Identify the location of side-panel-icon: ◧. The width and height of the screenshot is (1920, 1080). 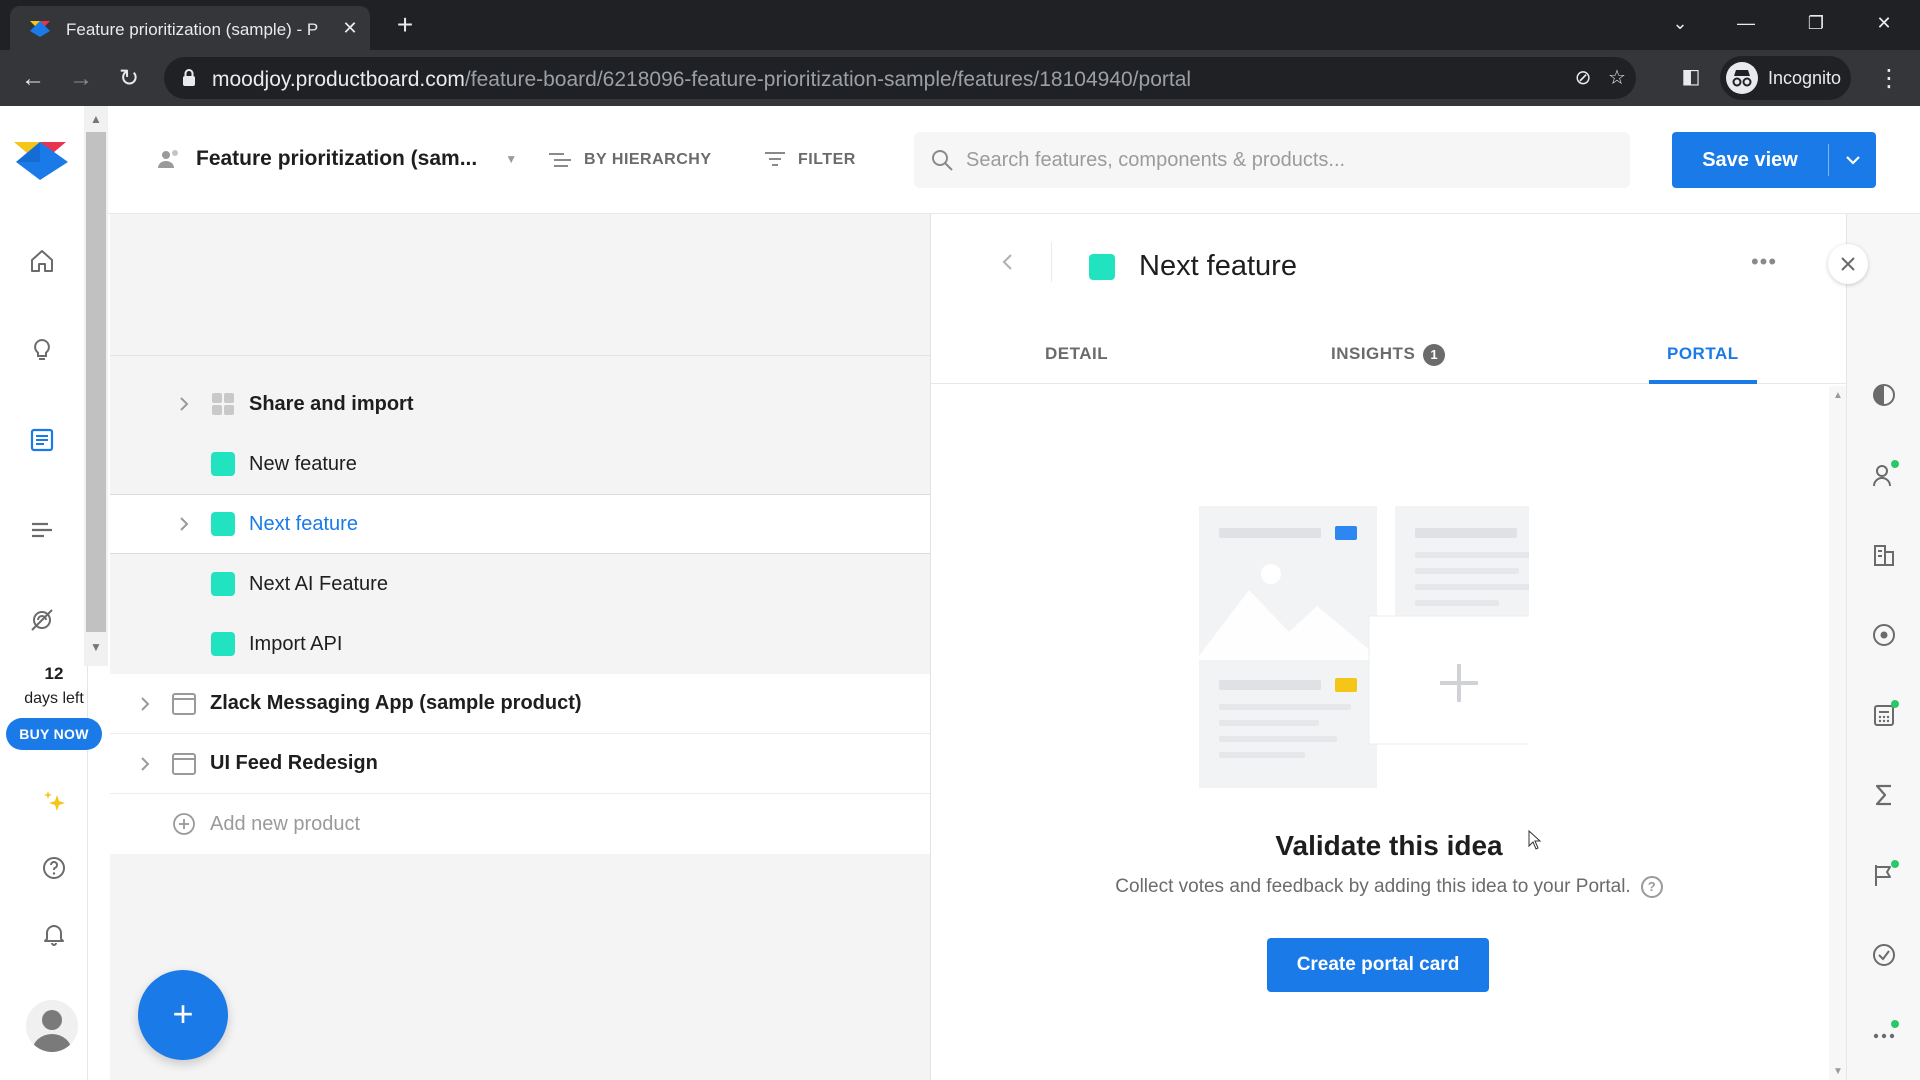
(1691, 77).